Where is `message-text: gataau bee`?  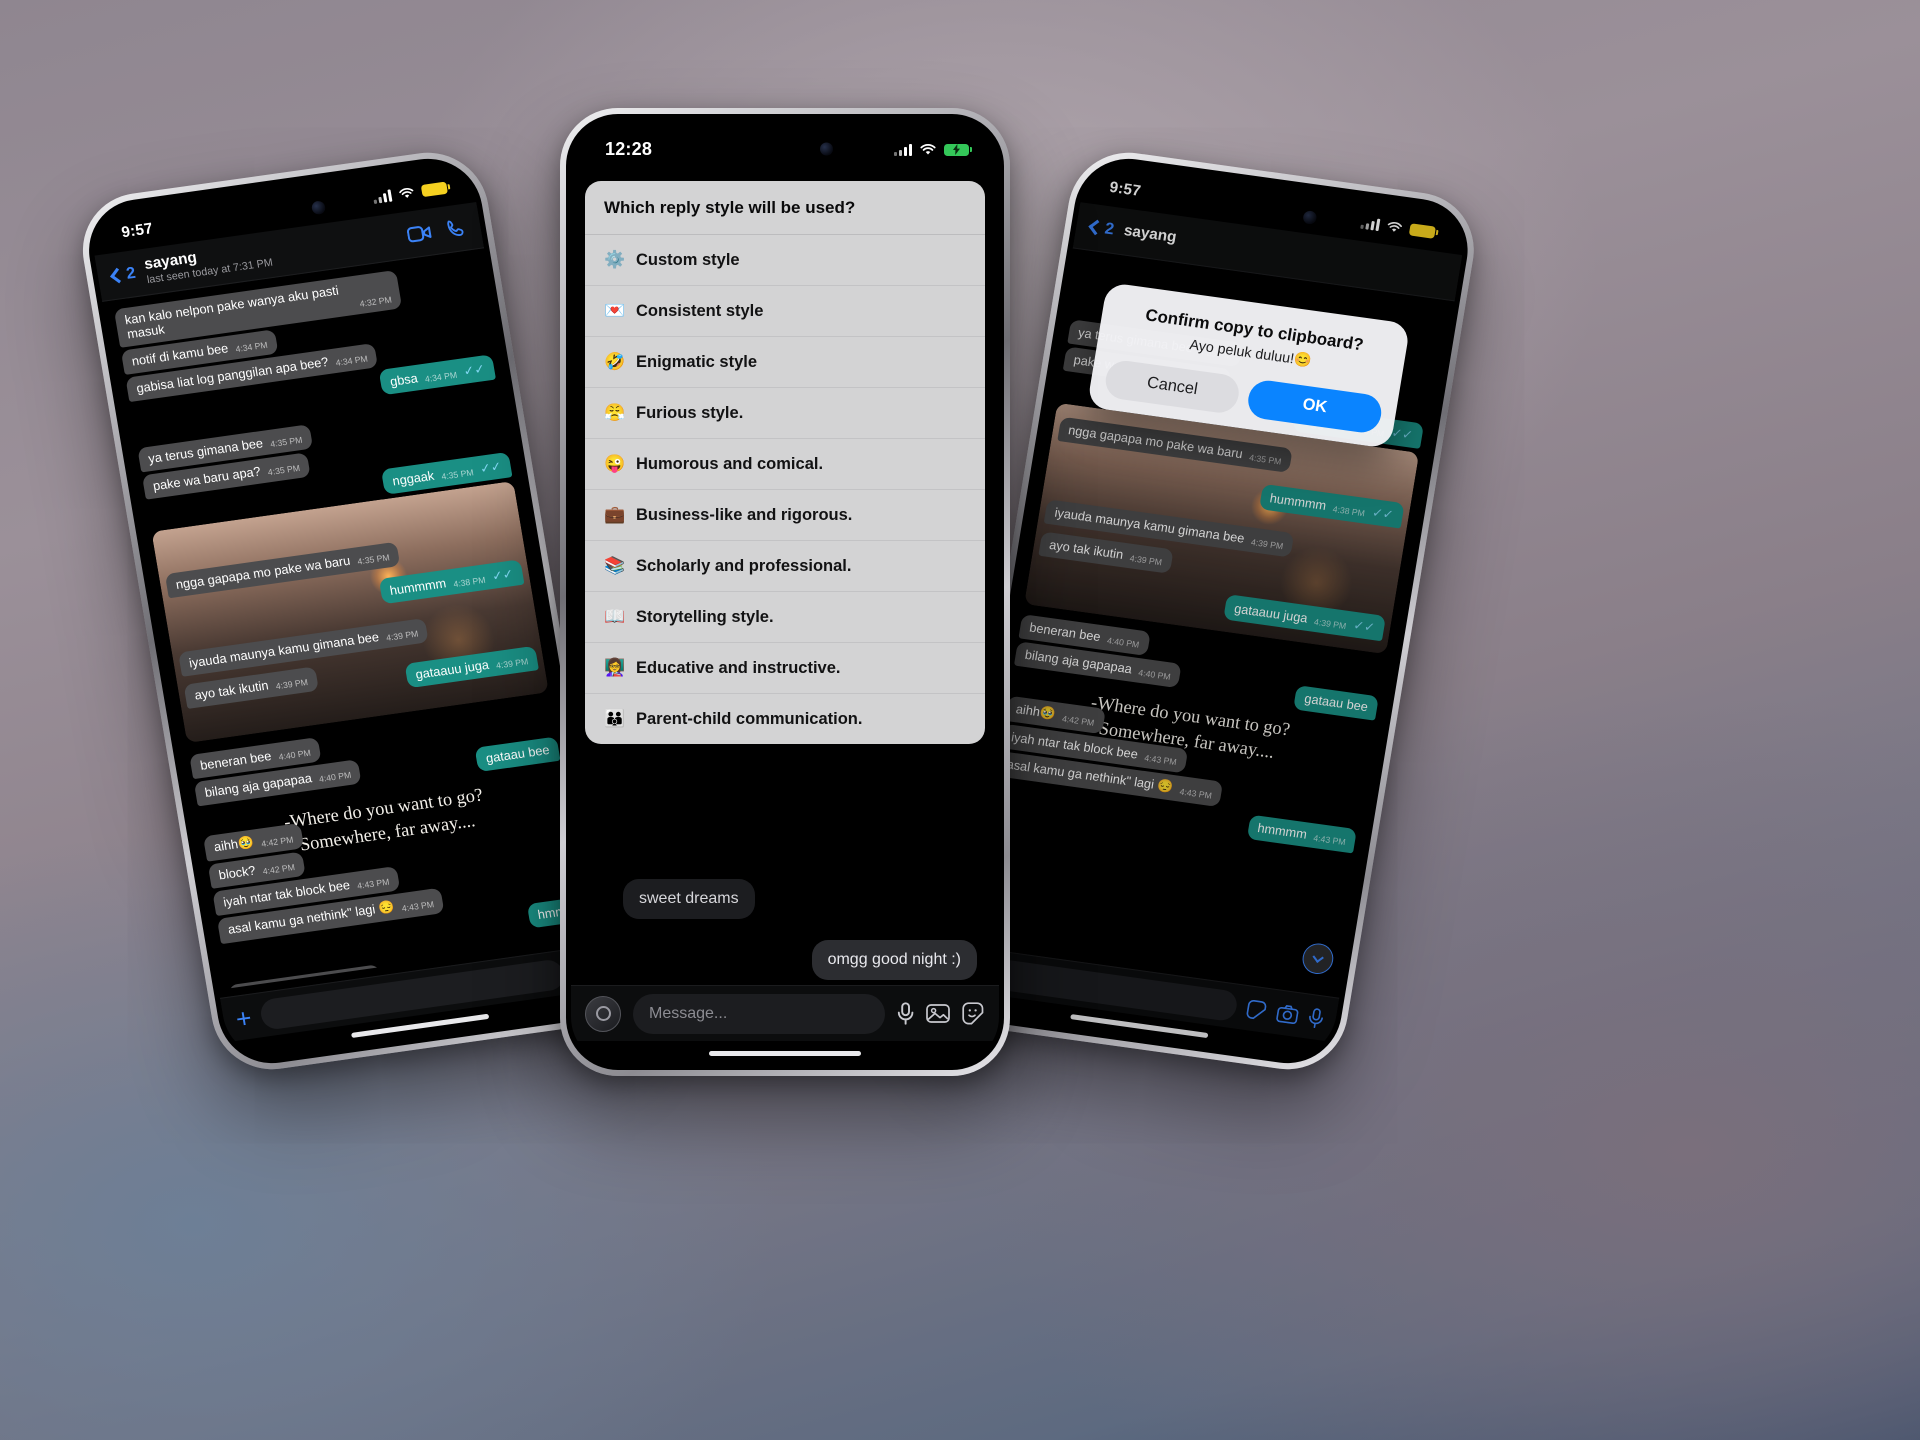
message-text: gataau bee is located at coordinates (517, 754).